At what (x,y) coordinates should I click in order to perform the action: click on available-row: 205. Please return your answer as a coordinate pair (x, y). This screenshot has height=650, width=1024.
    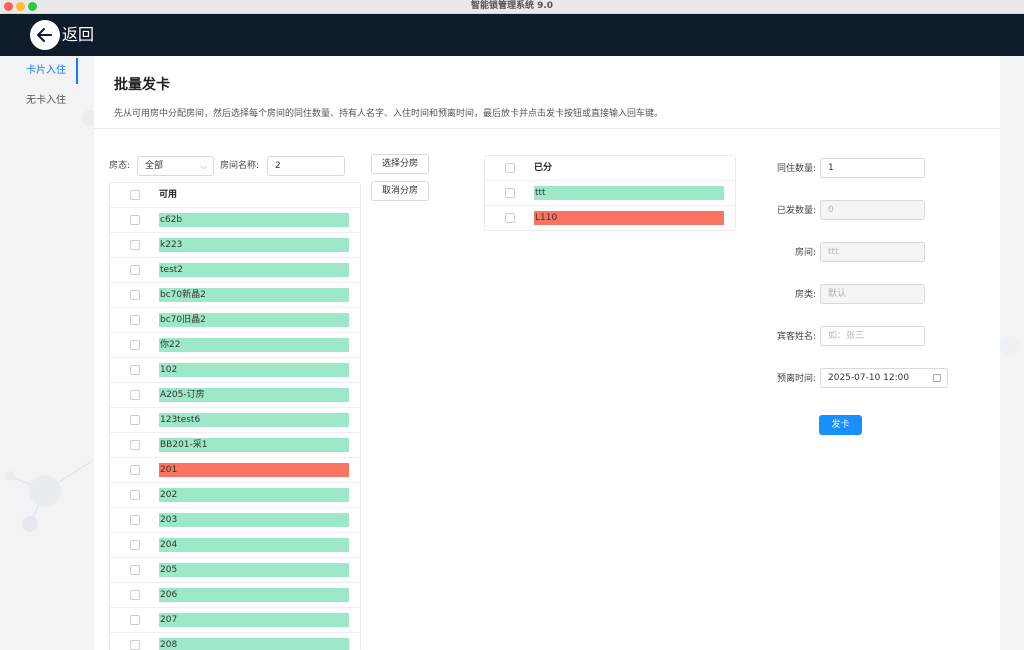
    Looking at the image, I should click on (235, 570).